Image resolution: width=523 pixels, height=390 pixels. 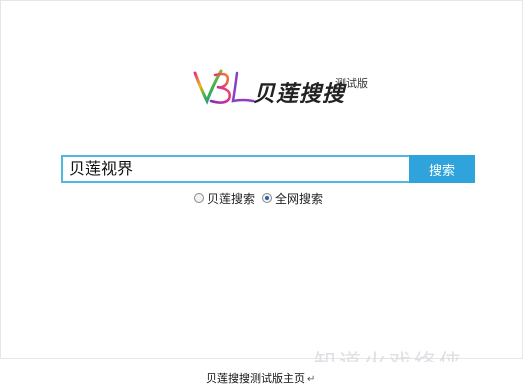 What do you see at coordinates (351, 83) in the screenshot?
I see `logo-subtitle: 测试版` at bounding box center [351, 83].